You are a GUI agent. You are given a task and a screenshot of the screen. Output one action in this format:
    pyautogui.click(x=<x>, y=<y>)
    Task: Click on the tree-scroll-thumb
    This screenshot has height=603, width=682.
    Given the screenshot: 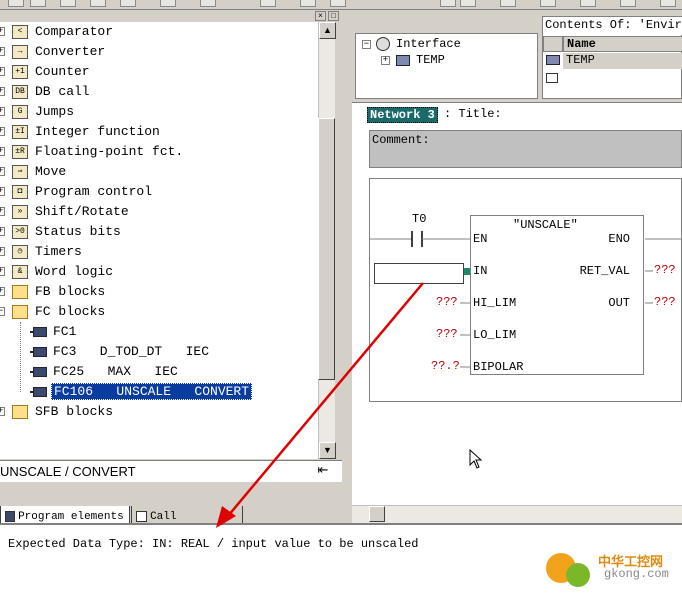 What is the action you would take?
    pyautogui.click(x=326, y=249)
    